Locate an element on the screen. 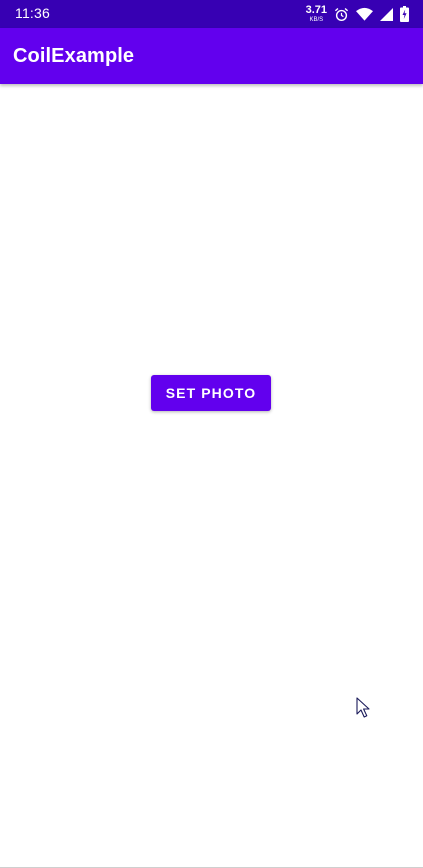 This screenshot has width=423, height=868. wifi-icon is located at coordinates (364, 14).